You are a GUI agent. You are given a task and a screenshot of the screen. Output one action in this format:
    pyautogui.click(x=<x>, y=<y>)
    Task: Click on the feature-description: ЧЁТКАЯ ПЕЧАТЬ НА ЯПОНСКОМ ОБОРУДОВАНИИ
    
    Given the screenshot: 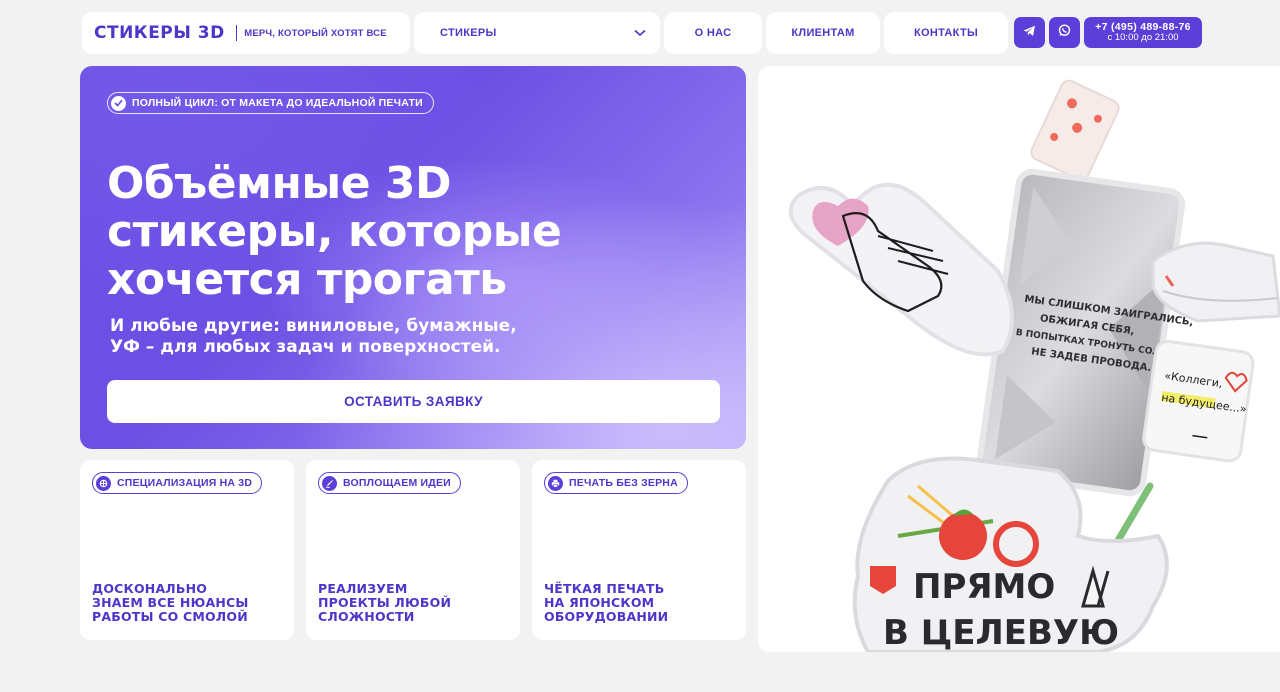 What is the action you would take?
    pyautogui.click(x=642, y=603)
    